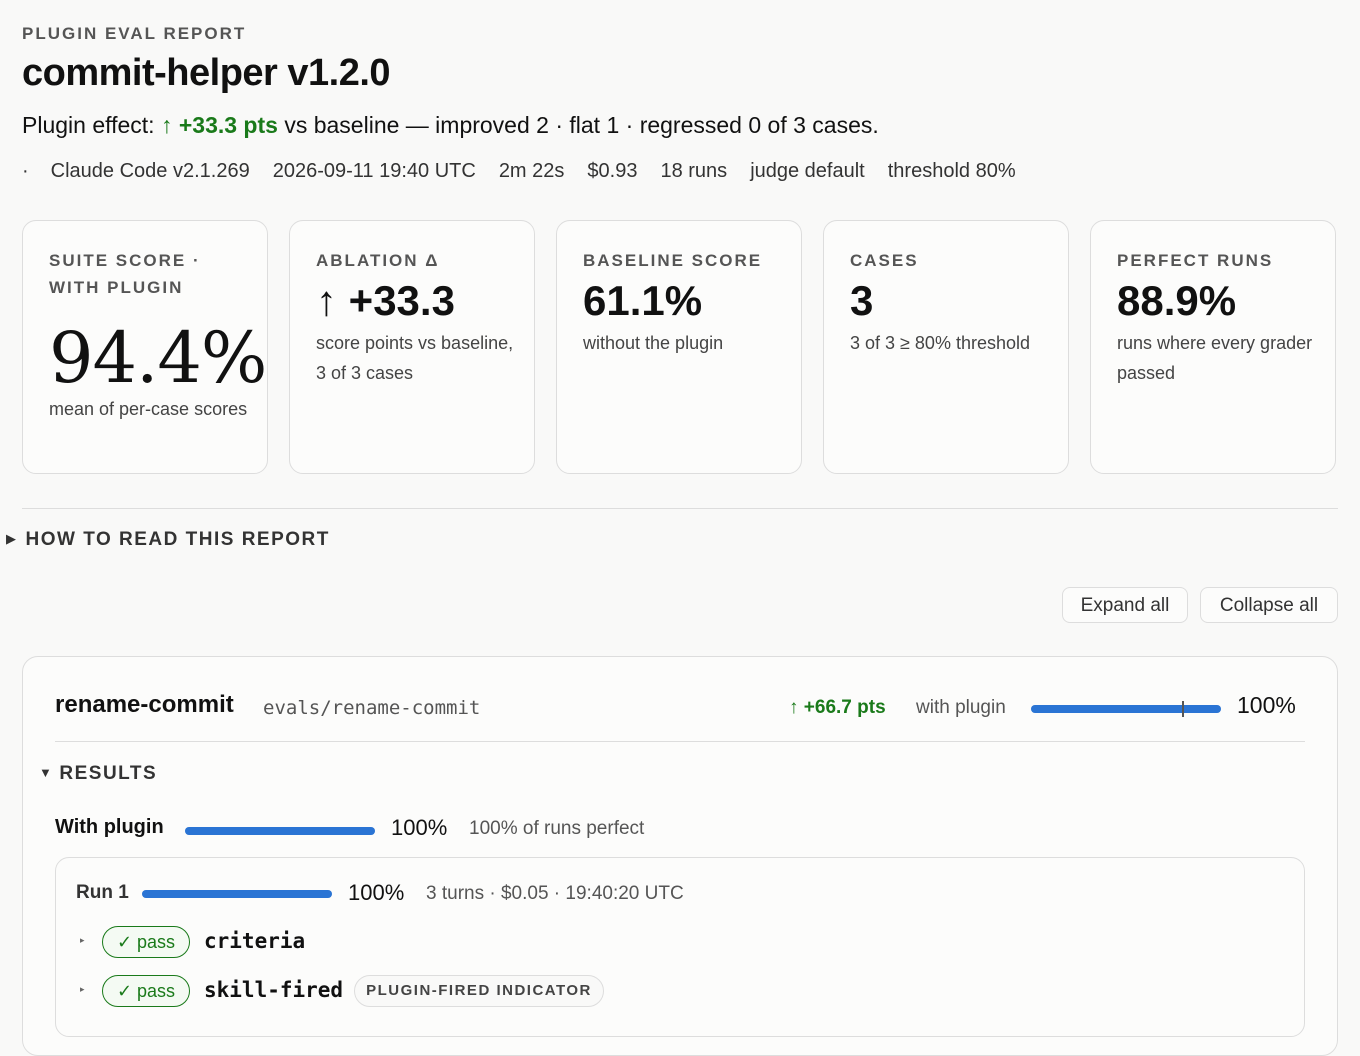 The height and width of the screenshot is (1056, 1360). What do you see at coordinates (109, 827) in the screenshot?
I see `with-plugin-label: With plugin` at bounding box center [109, 827].